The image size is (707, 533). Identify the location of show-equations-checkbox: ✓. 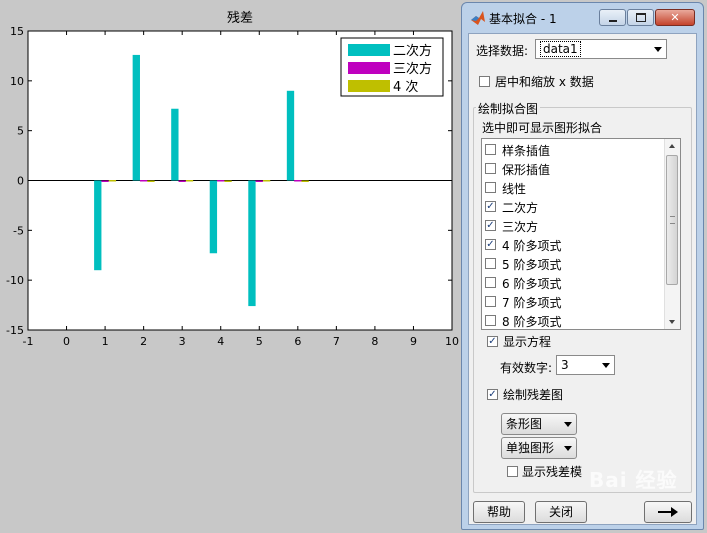
(492, 341).